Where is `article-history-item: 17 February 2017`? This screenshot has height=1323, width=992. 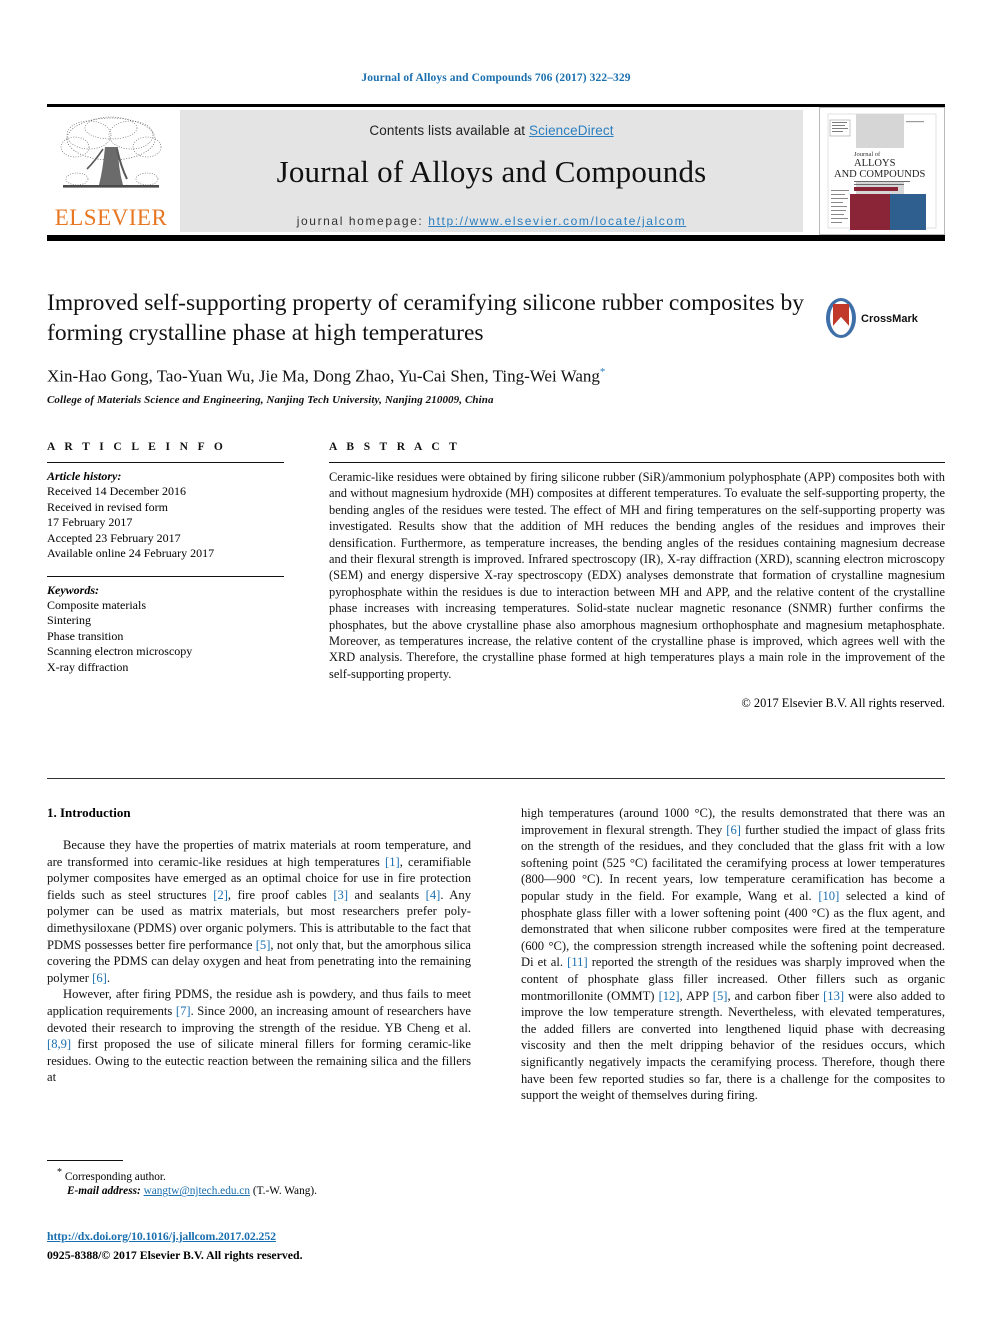 article-history-item: 17 February 2017 is located at coordinates (90, 522).